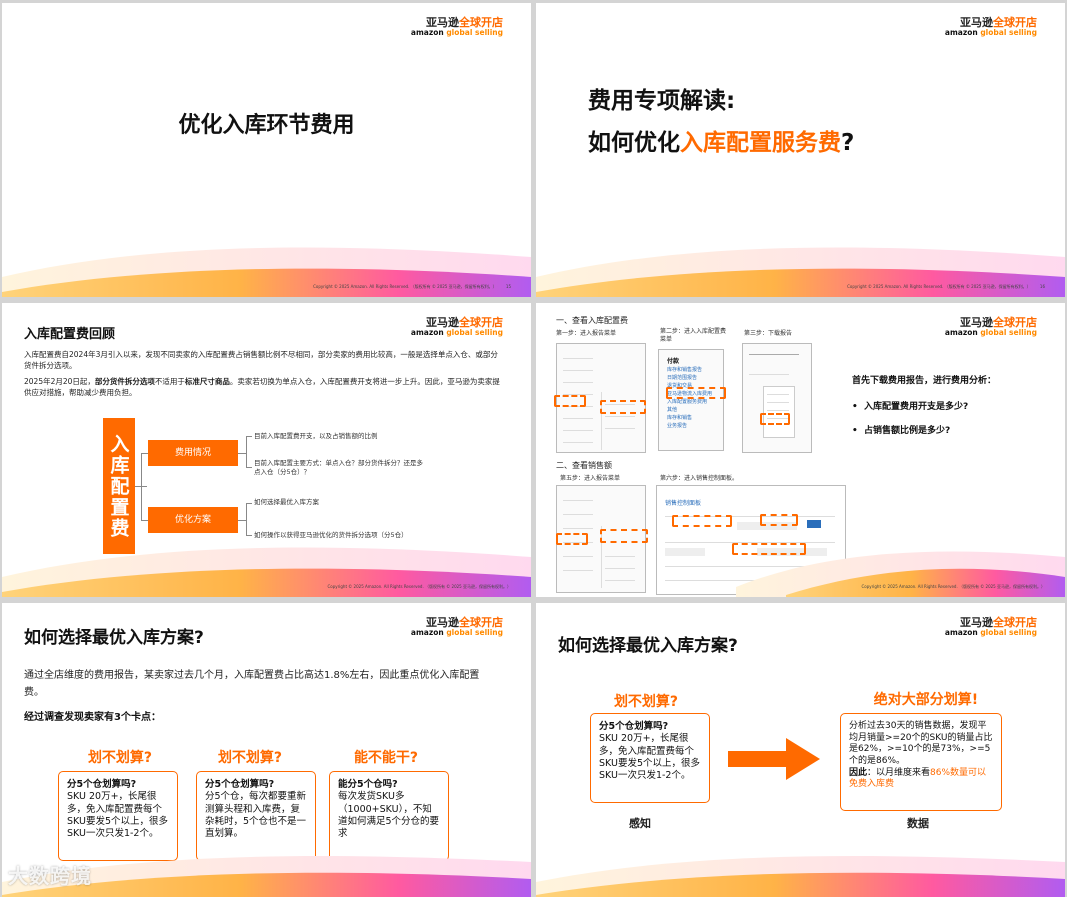 This screenshot has width=1067, height=897. I want to click on conclusion-text: ：以月维度来看, so click(899, 772).